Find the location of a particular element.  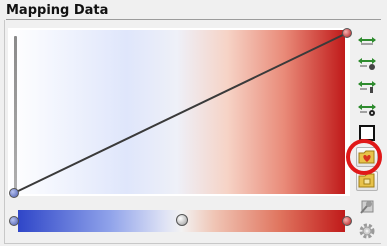

color-point-mid is located at coordinates (182, 220).